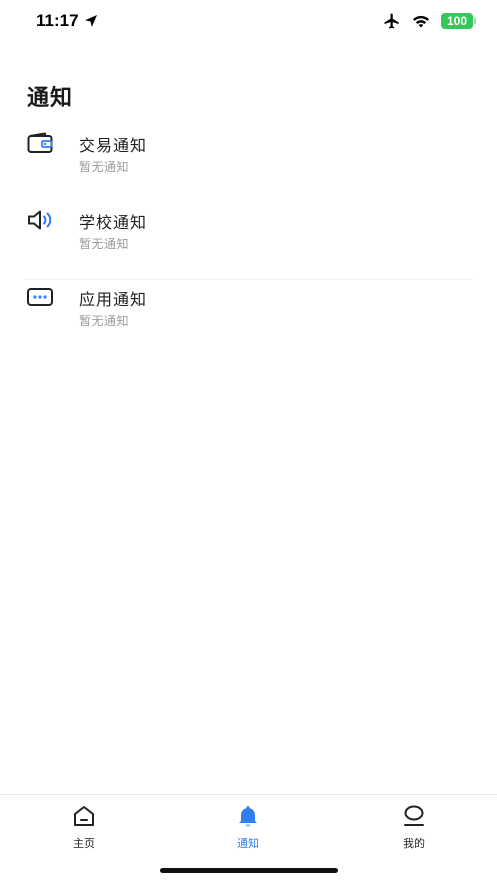 Image resolution: width=497 pixels, height=883 pixels. Describe the element at coordinates (248, 843) in the screenshot. I see `tab-label: 通知` at that location.